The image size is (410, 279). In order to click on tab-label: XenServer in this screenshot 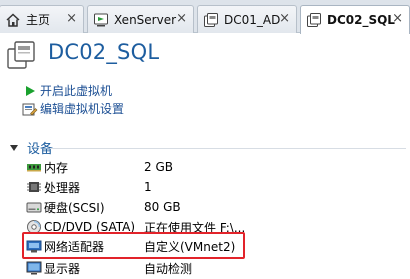, I will do `click(145, 19)`.